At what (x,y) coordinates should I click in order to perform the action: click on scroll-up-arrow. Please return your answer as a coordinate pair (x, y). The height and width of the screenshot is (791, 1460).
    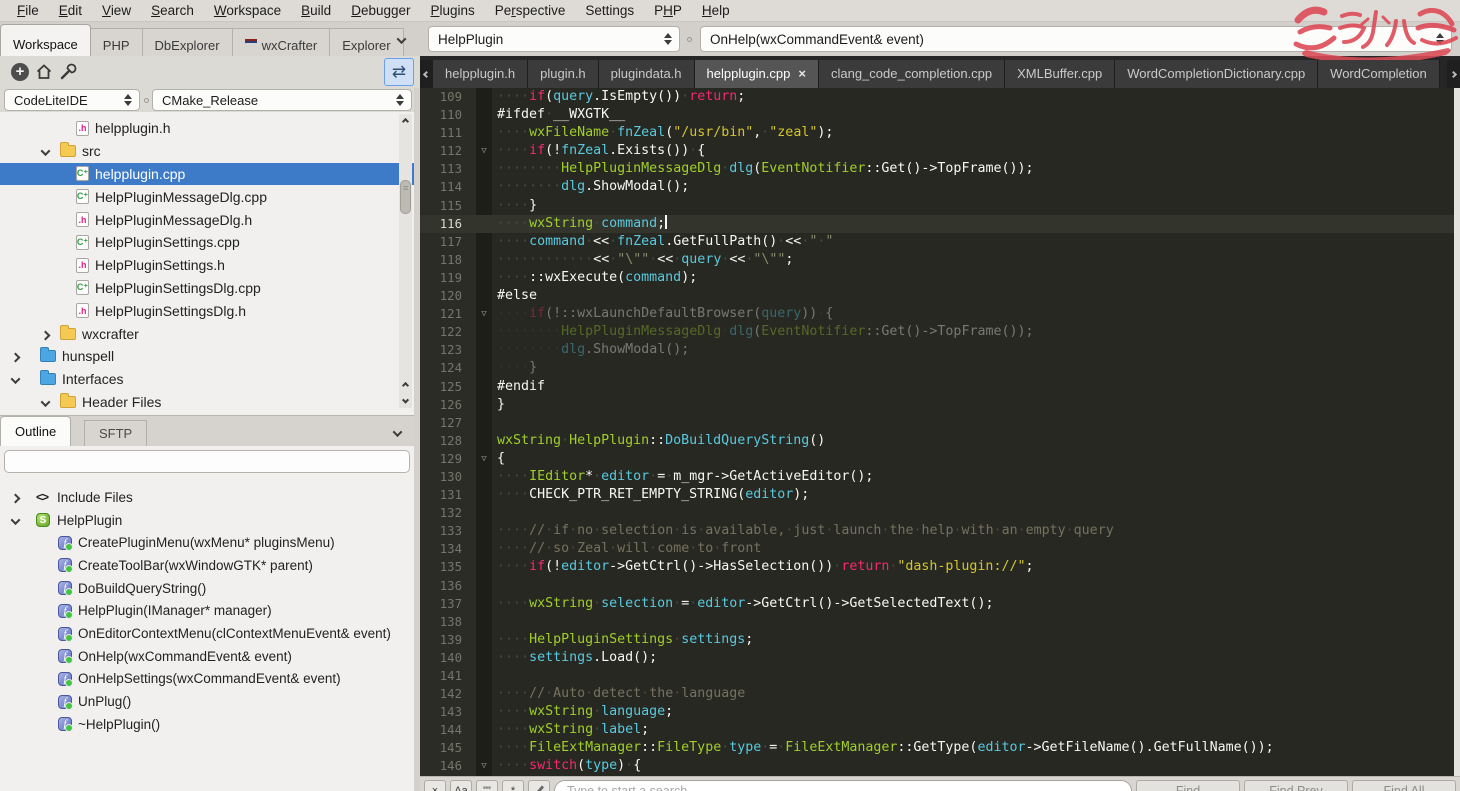
    Looking at the image, I should click on (405, 121).